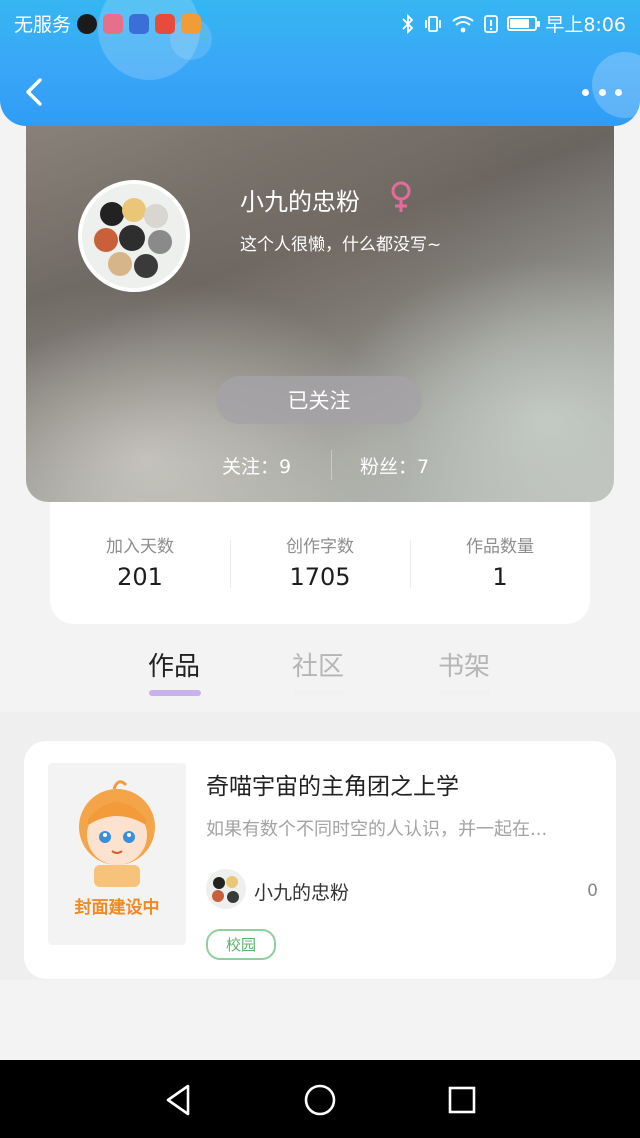 This screenshot has height=1138, width=640. What do you see at coordinates (113, 23) in the screenshot?
I see `app-notification-icon` at bounding box center [113, 23].